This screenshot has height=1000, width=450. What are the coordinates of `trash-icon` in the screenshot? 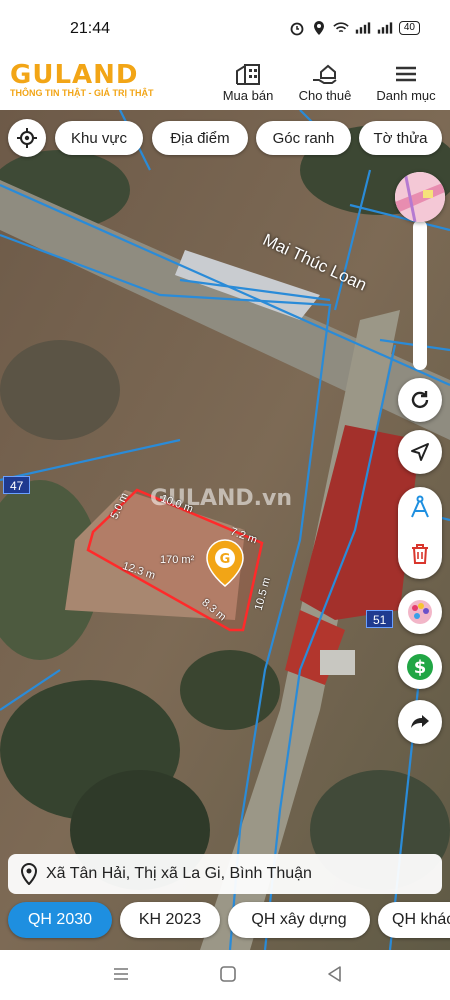 It's located at (420, 554).